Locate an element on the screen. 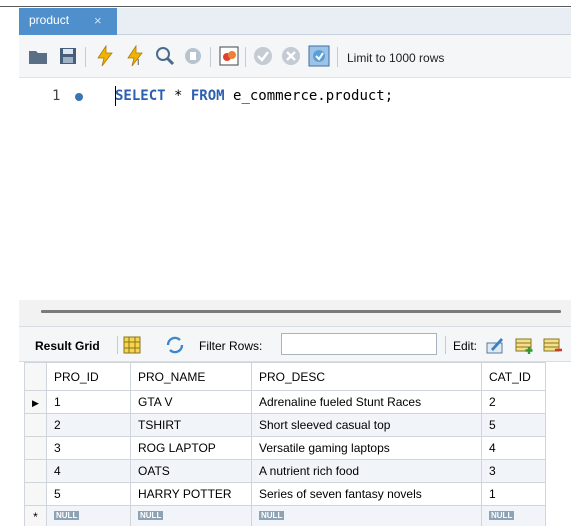 This screenshot has height=526, width=571. new-row: * NULL NULL NULL NULL is located at coordinates (285, 515).